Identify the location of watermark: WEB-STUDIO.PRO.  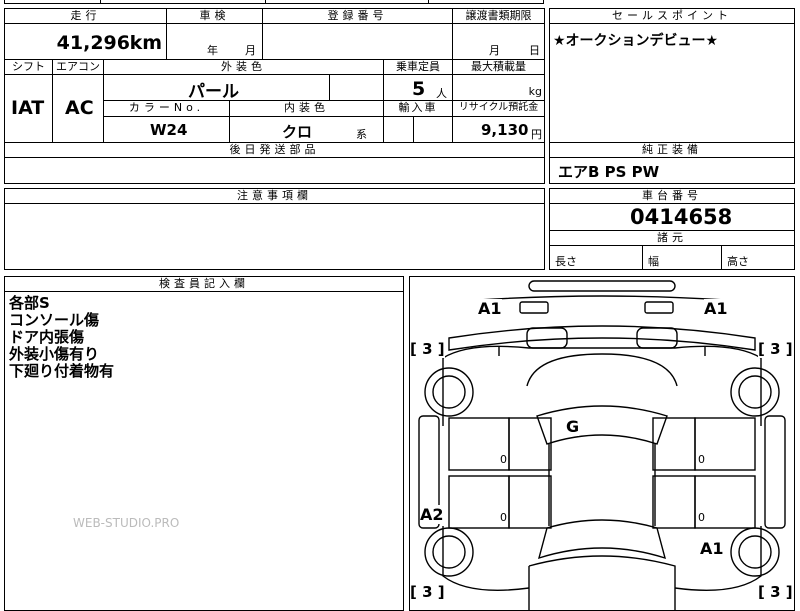
(126, 523).